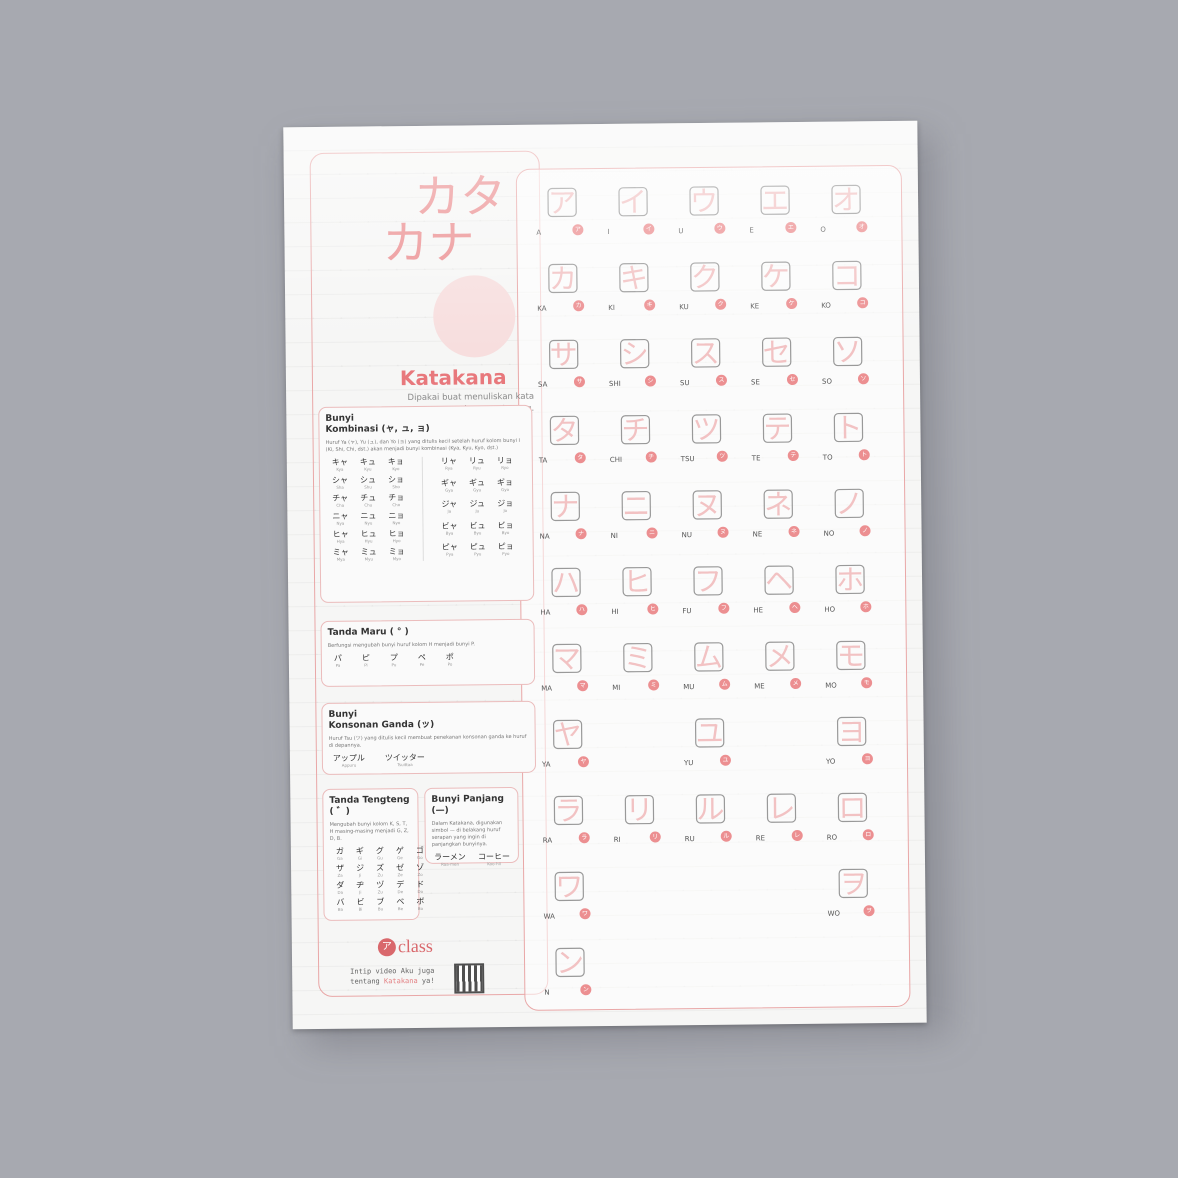  Describe the element at coordinates (340, 469) in the screenshot. I see `combo-item-romaji: Kya` at that location.